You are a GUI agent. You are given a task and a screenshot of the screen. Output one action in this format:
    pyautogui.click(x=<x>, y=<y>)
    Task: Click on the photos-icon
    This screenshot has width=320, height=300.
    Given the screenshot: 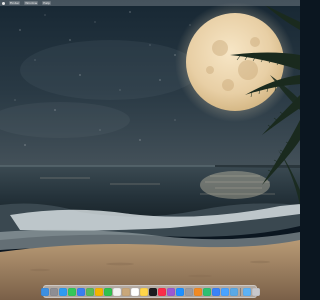 What is the action you would take?
    pyautogui.click(x=98, y=291)
    